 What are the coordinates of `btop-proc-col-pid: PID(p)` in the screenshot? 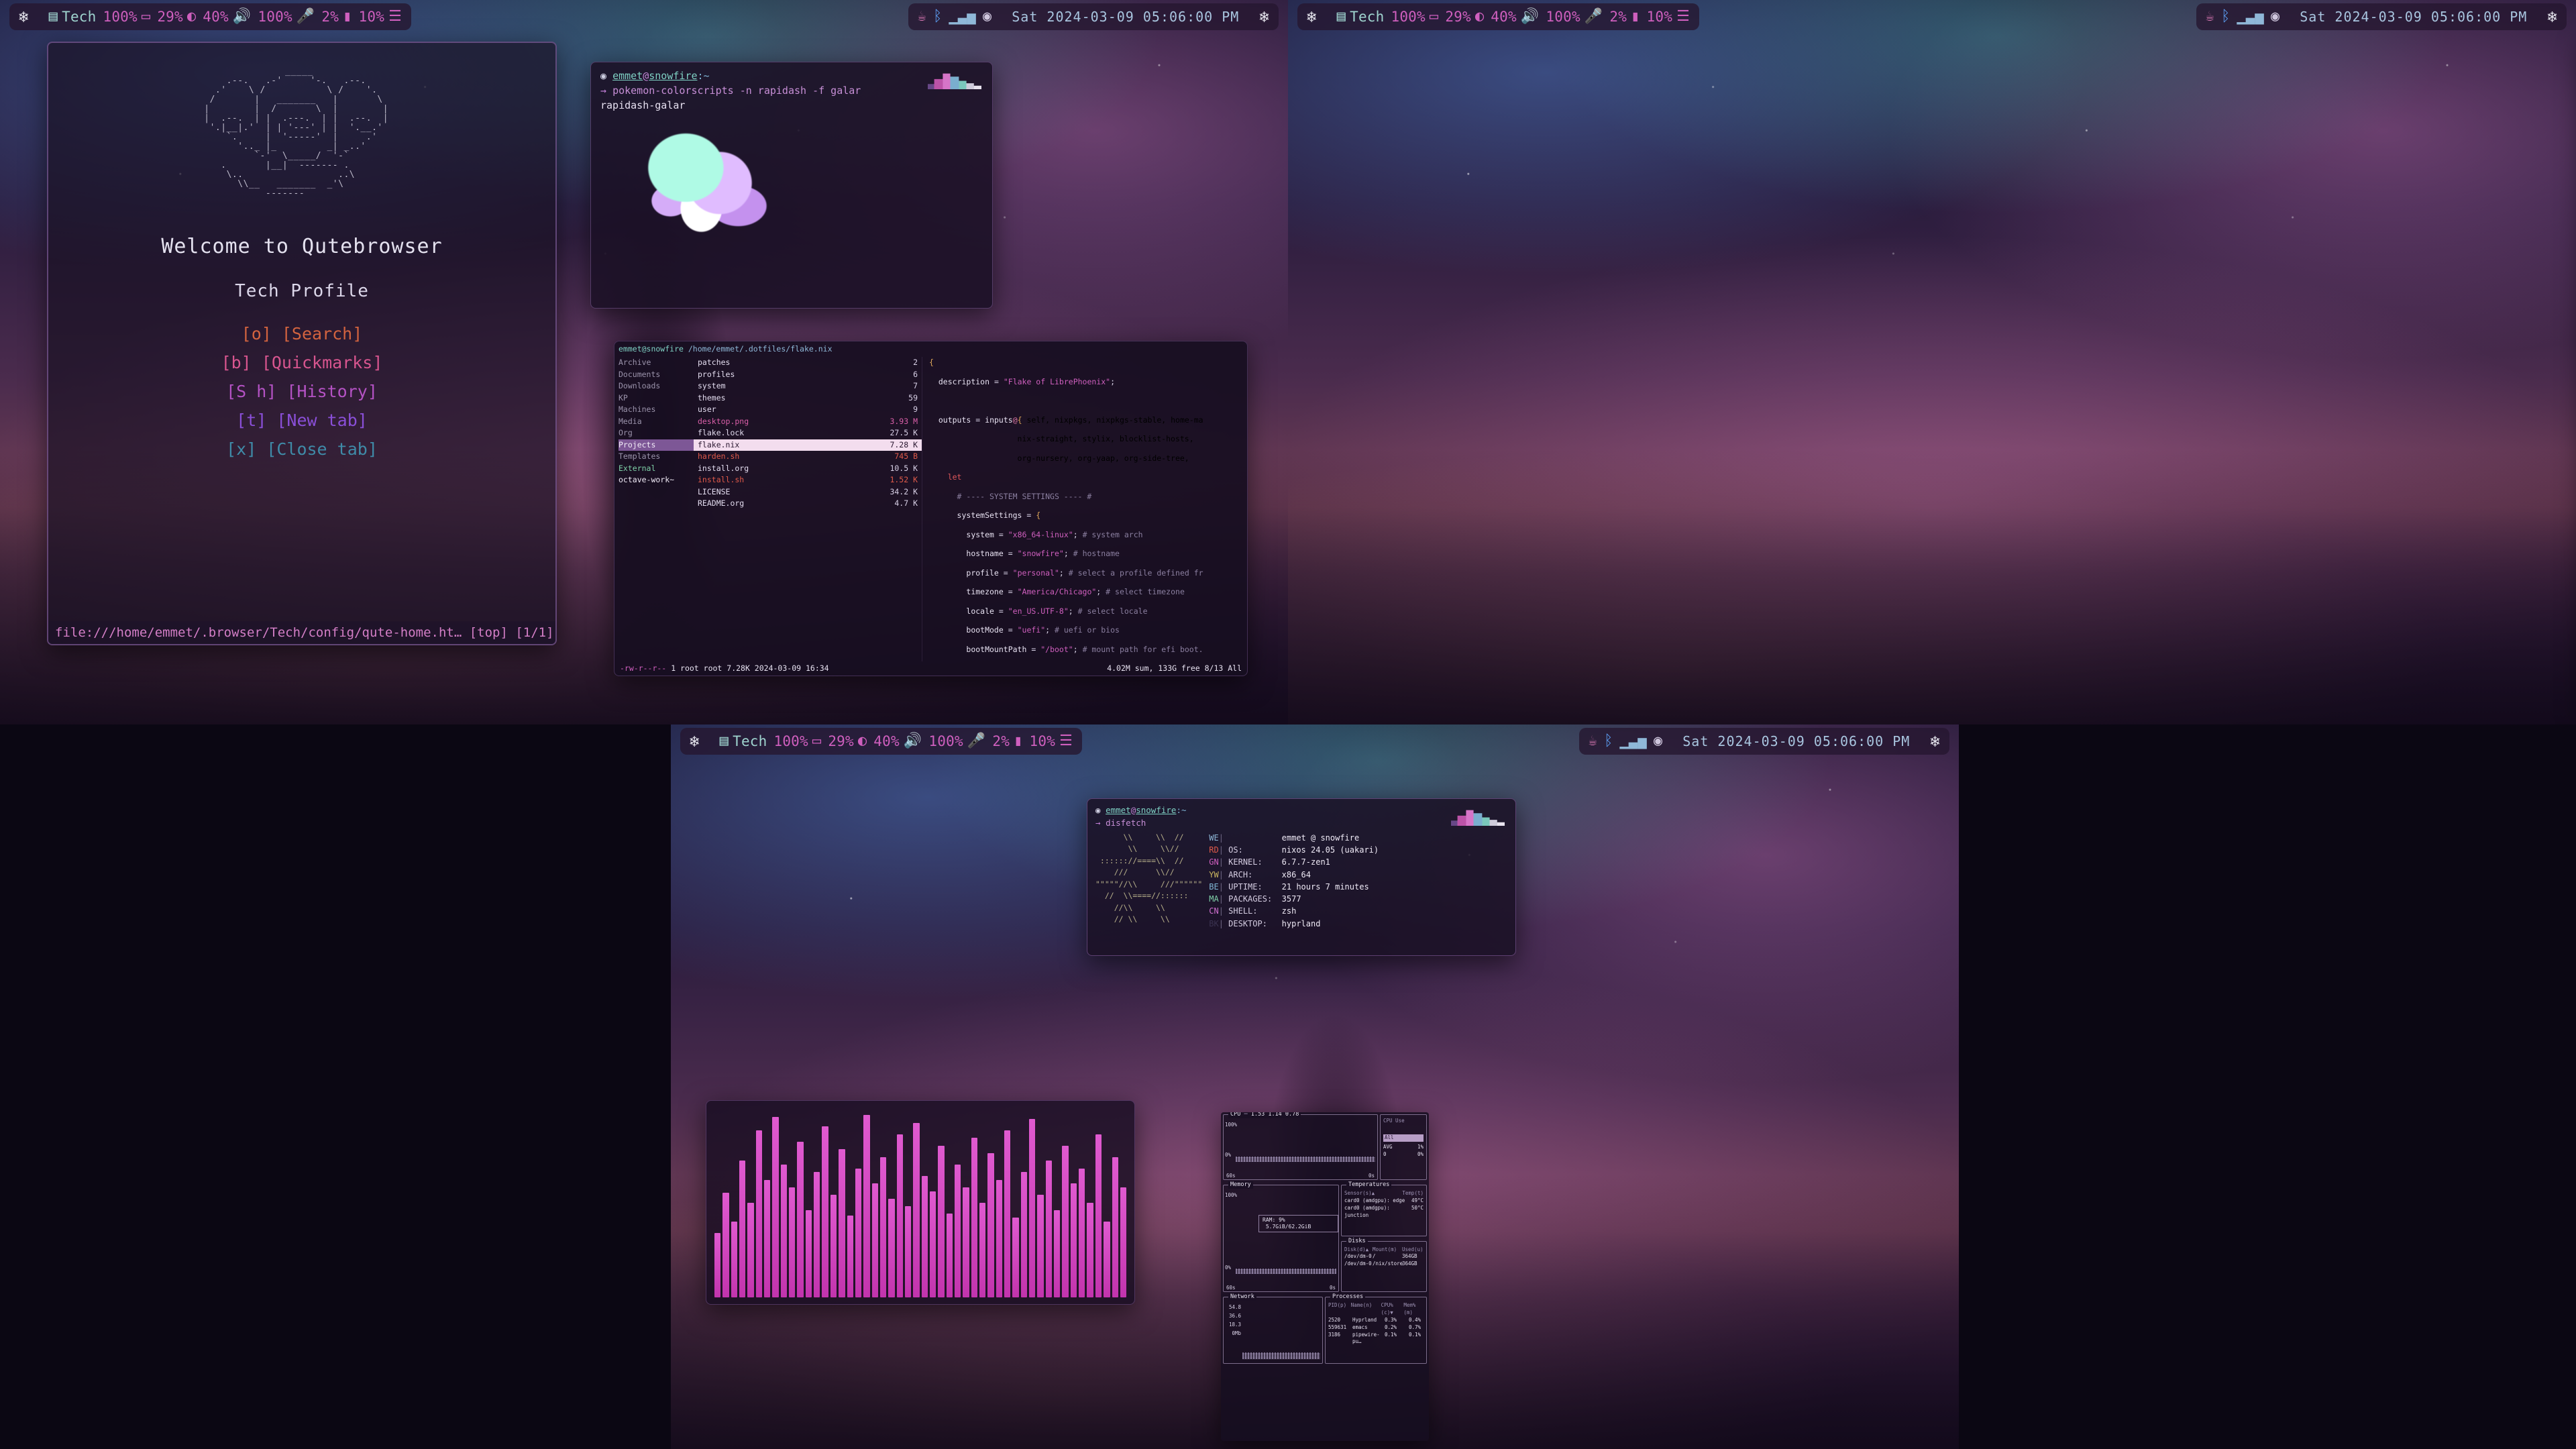 It's located at (1339, 1309).